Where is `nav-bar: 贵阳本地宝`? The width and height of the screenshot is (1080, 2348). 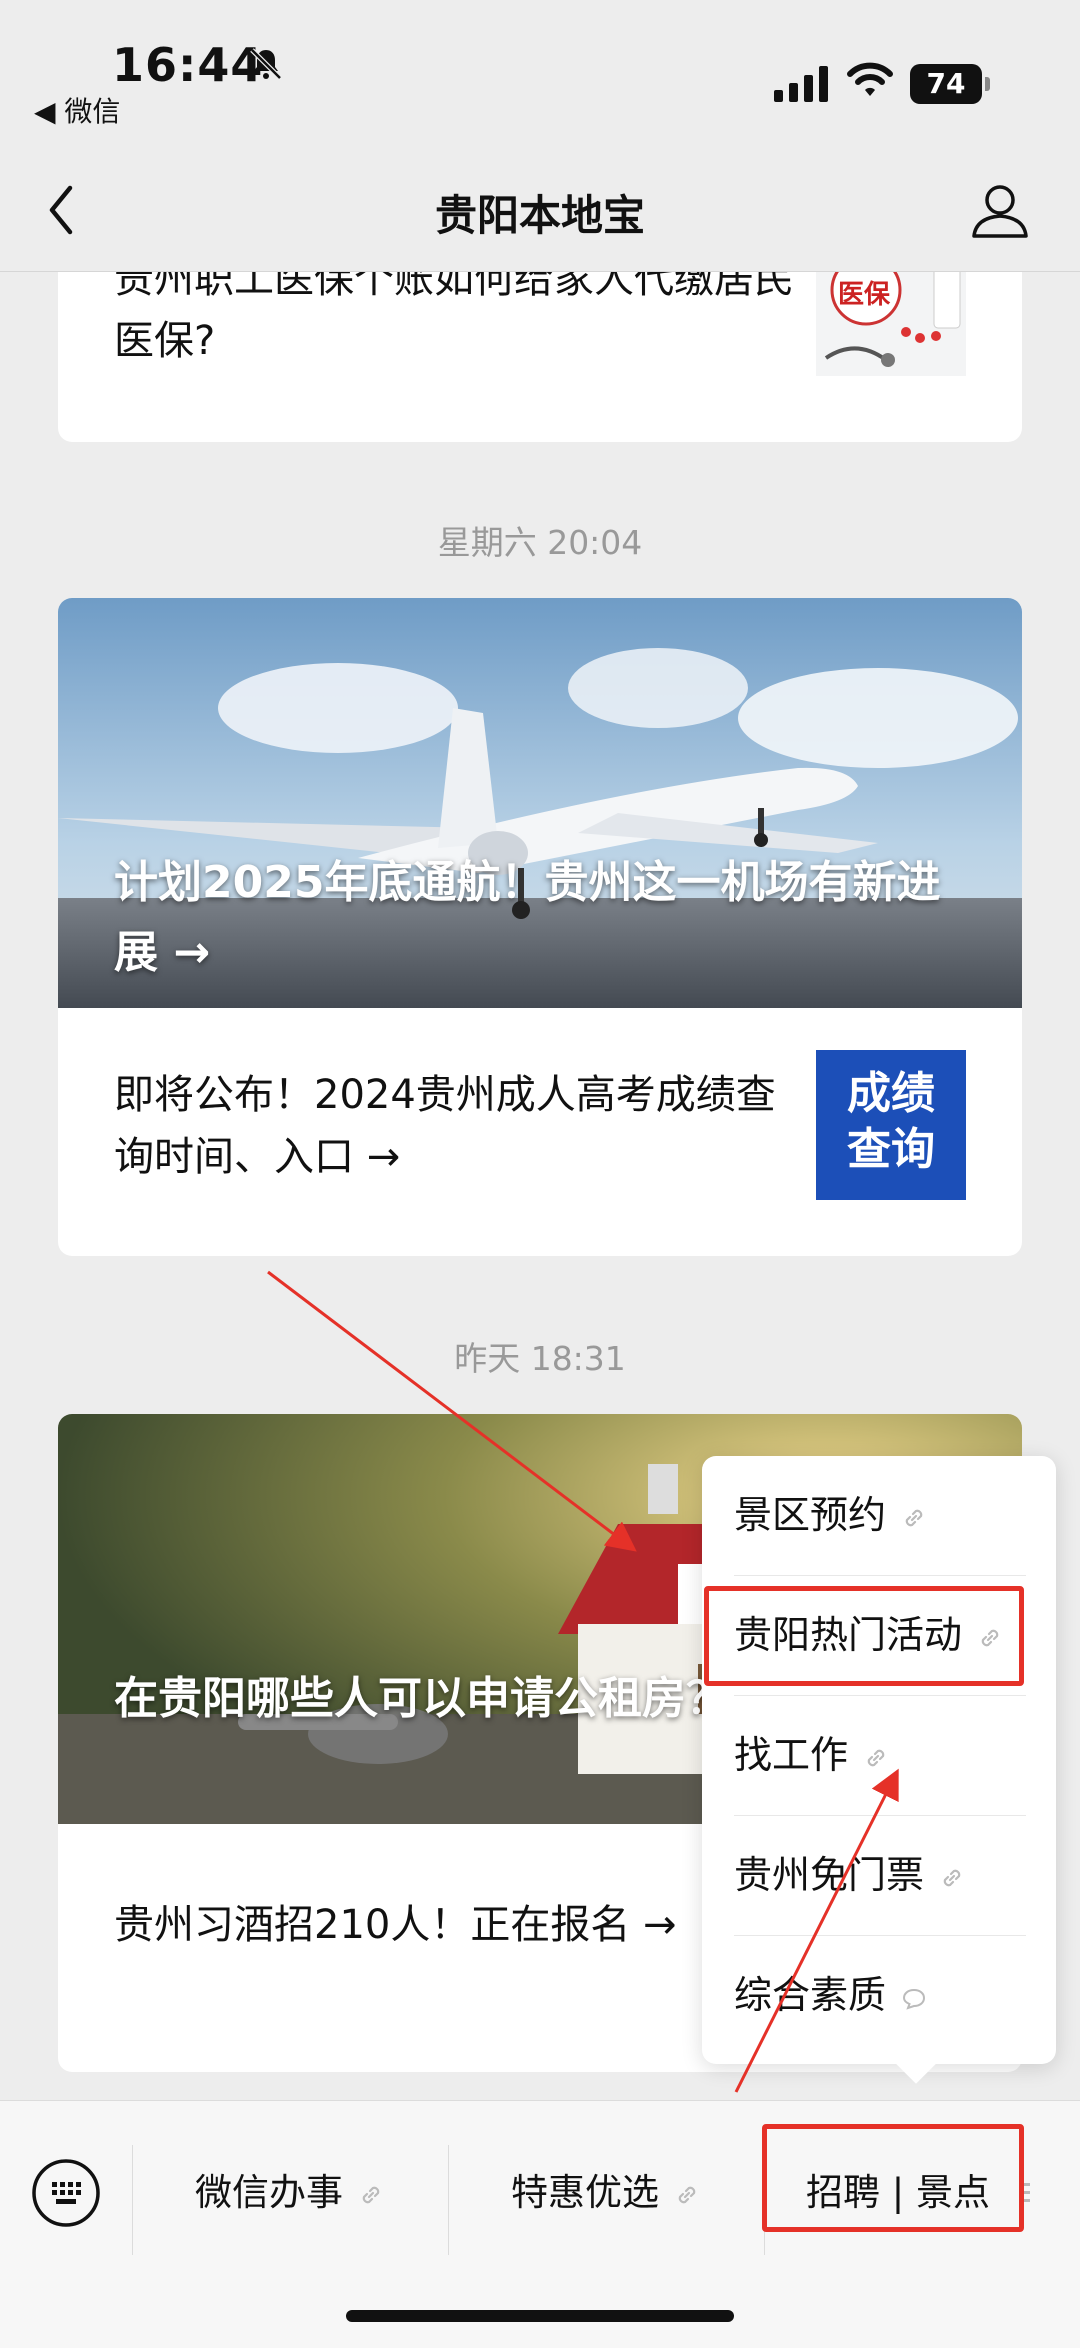 nav-bar: 贵阳本地宝 is located at coordinates (540, 211).